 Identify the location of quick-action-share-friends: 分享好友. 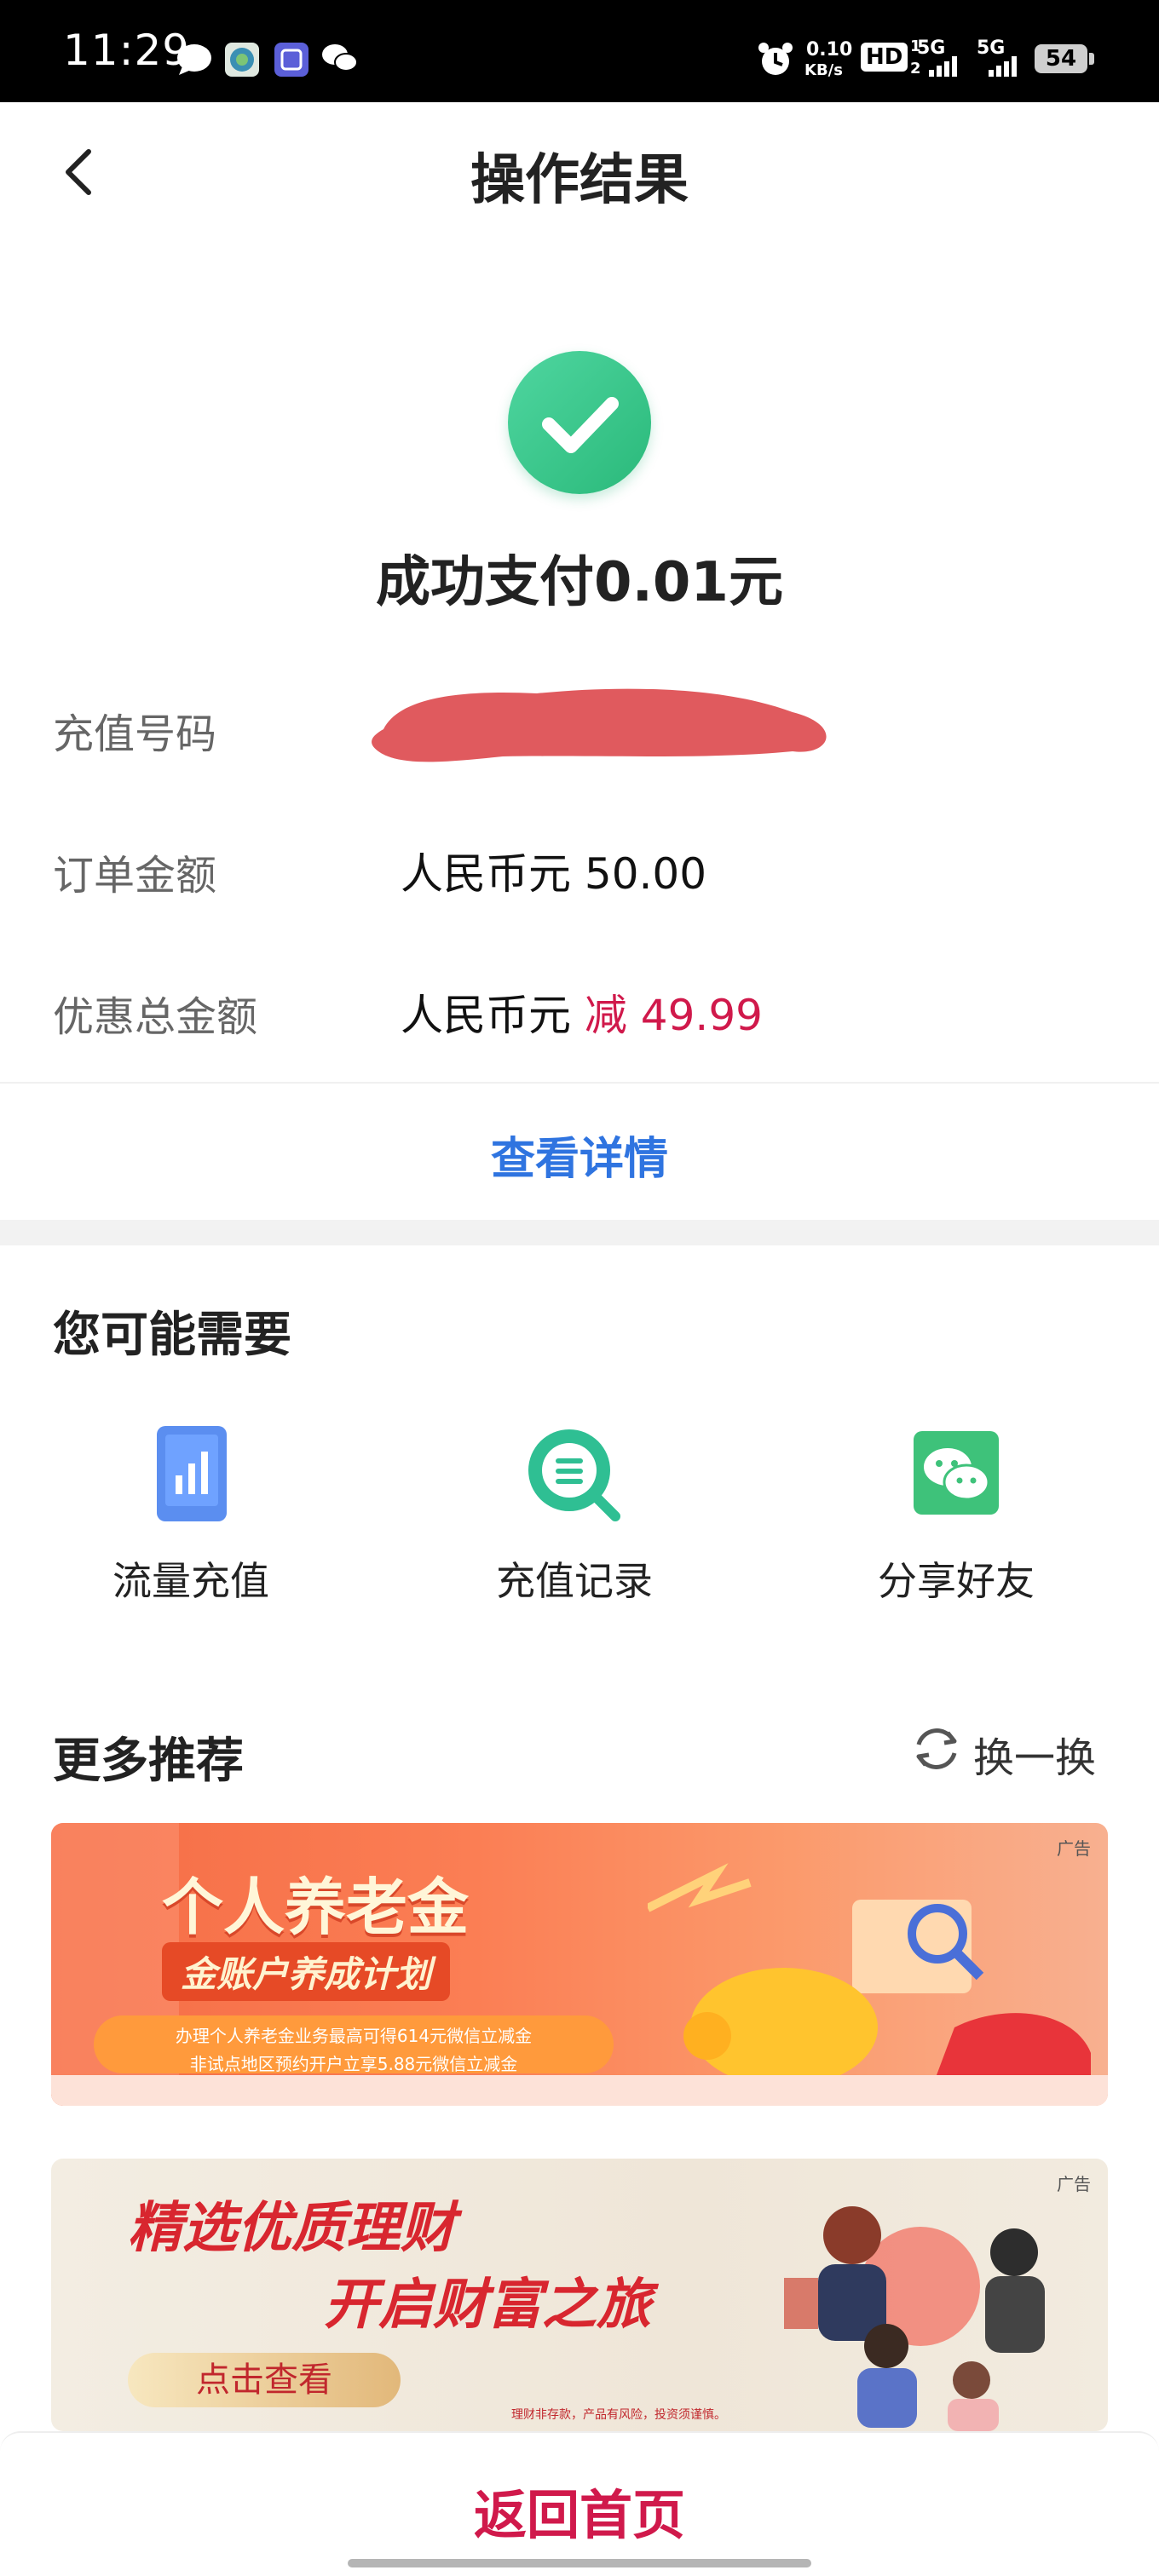
(956, 1512).